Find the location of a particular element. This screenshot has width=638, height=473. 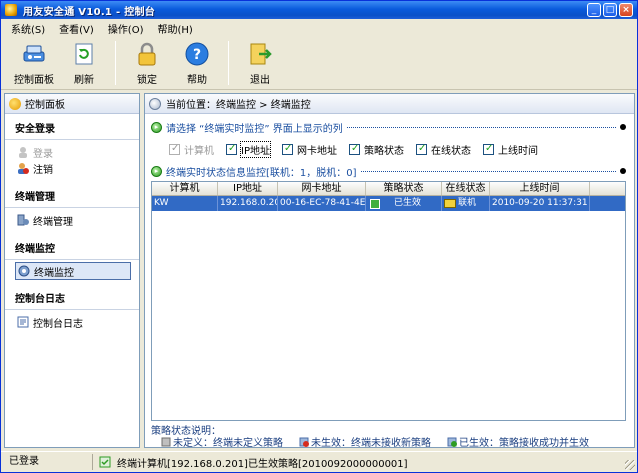

checkbox-online: 在线状态 is located at coordinates (443, 149).